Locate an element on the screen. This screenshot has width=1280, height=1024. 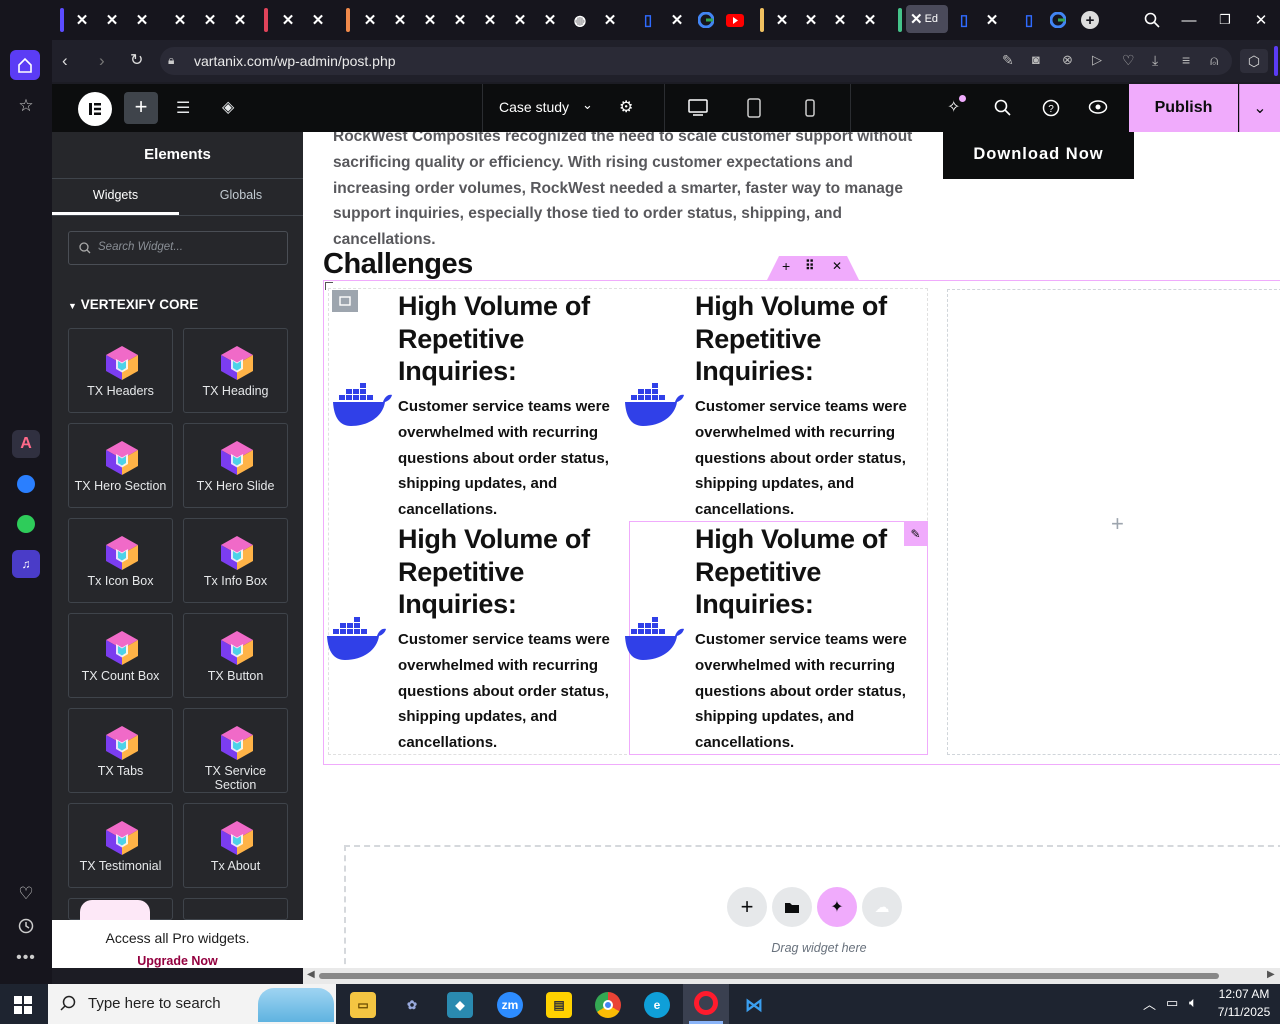
taskbar-search-box: Type here to search is located at coordinates (192, 1004).